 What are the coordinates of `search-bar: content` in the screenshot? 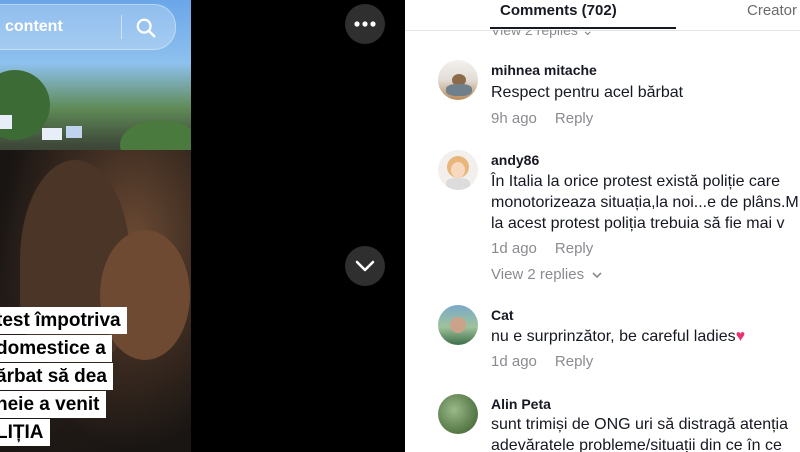 It's located at (88, 27).